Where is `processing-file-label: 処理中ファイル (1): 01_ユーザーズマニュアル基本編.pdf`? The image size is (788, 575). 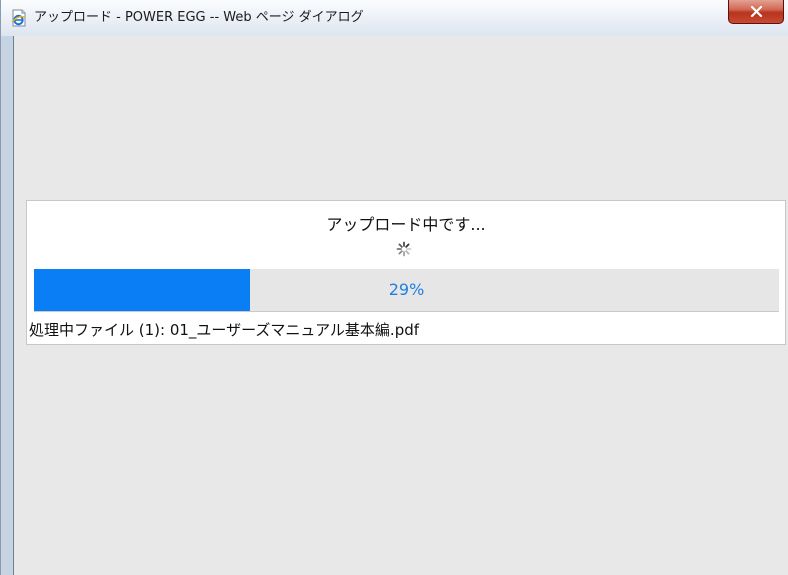 processing-file-label: 処理中ファイル (1): 01_ユーザーズマニュアル基本編.pdf is located at coordinates (224, 330).